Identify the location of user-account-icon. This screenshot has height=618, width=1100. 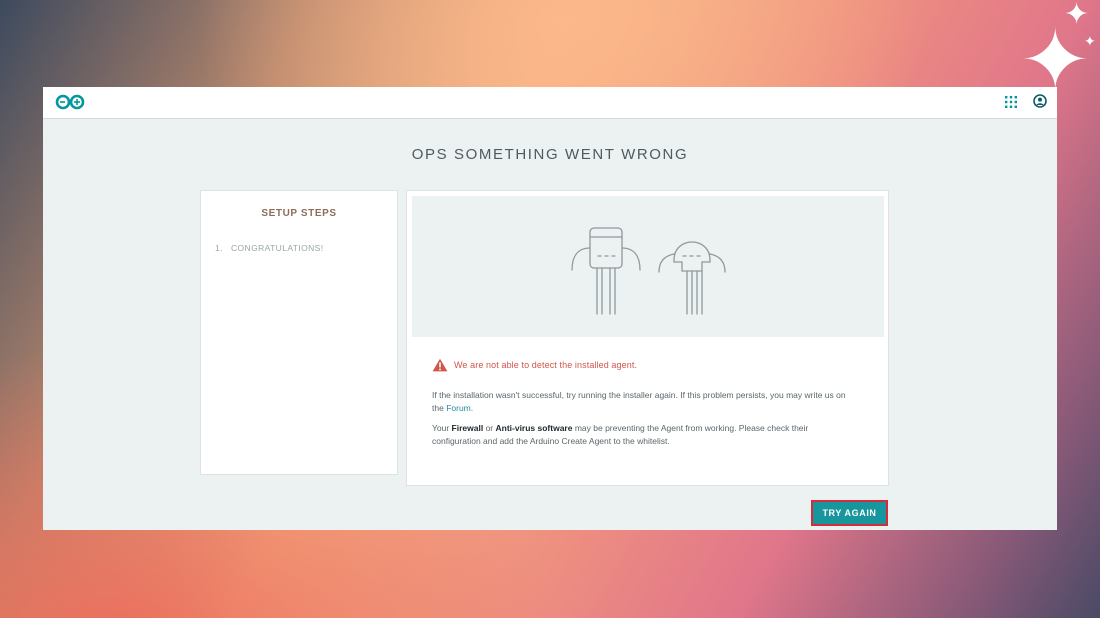
(1040, 103).